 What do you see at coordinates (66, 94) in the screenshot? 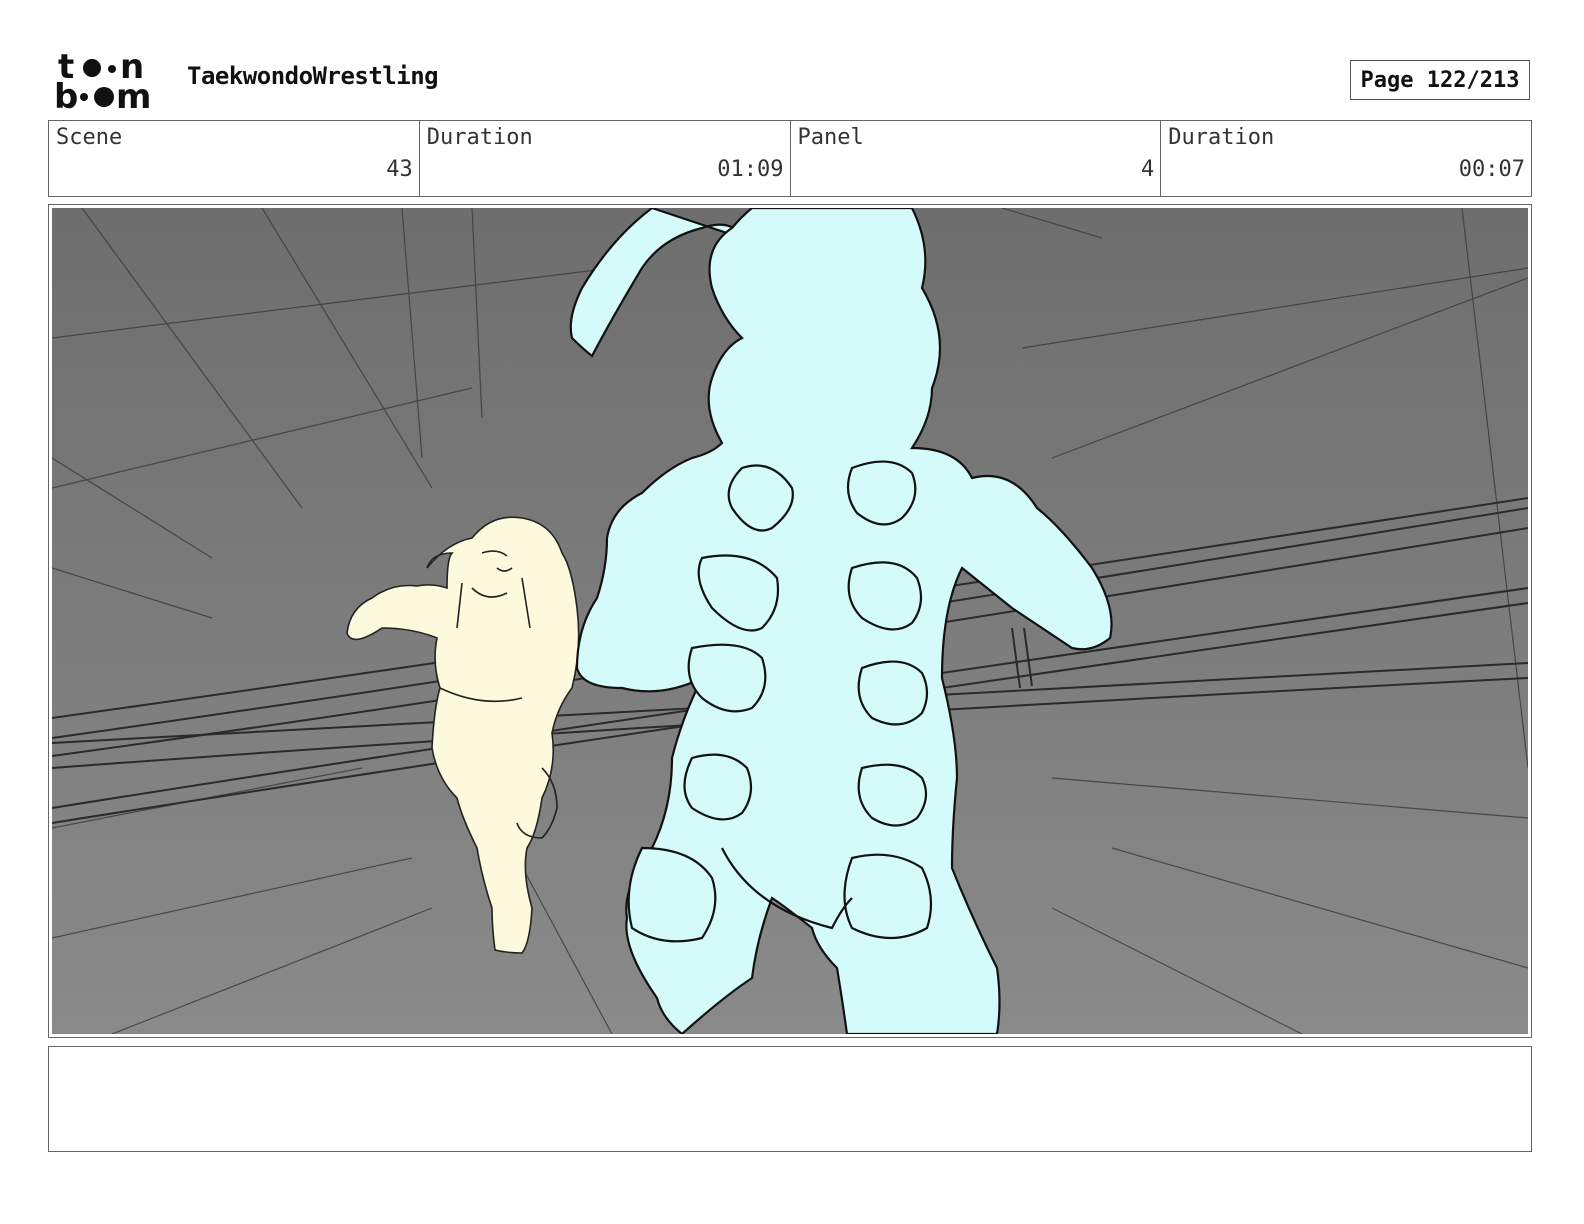
I see `svg-text: b` at bounding box center [66, 94].